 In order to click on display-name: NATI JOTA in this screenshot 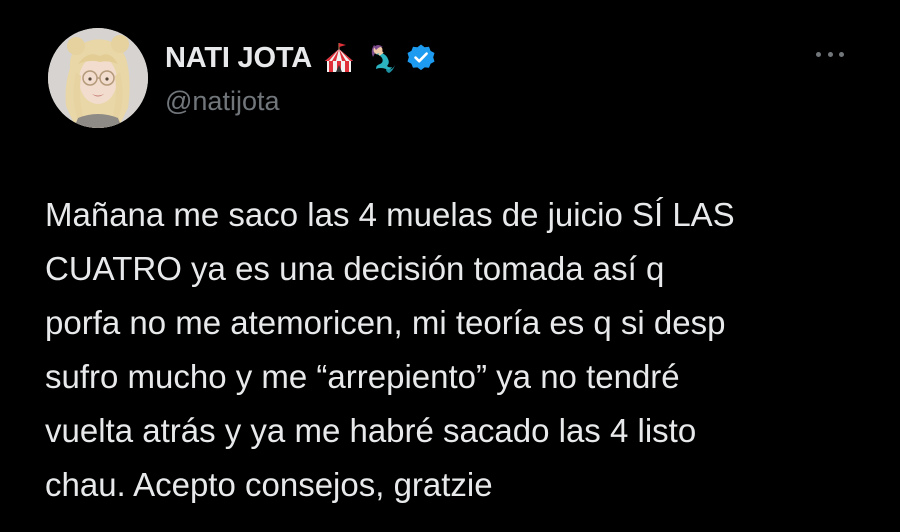, I will do `click(238, 58)`.